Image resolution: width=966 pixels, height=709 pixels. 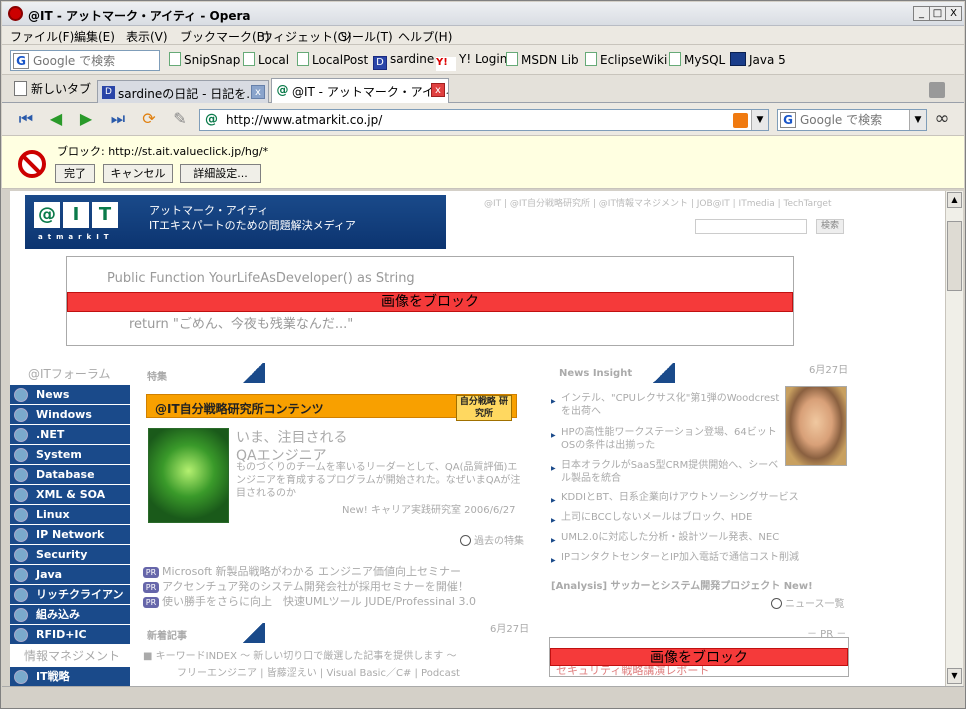 I want to click on pr-item: PR アクセンチュア発のシステム開発会社が採用セミナーを開催！, so click(x=306, y=586).